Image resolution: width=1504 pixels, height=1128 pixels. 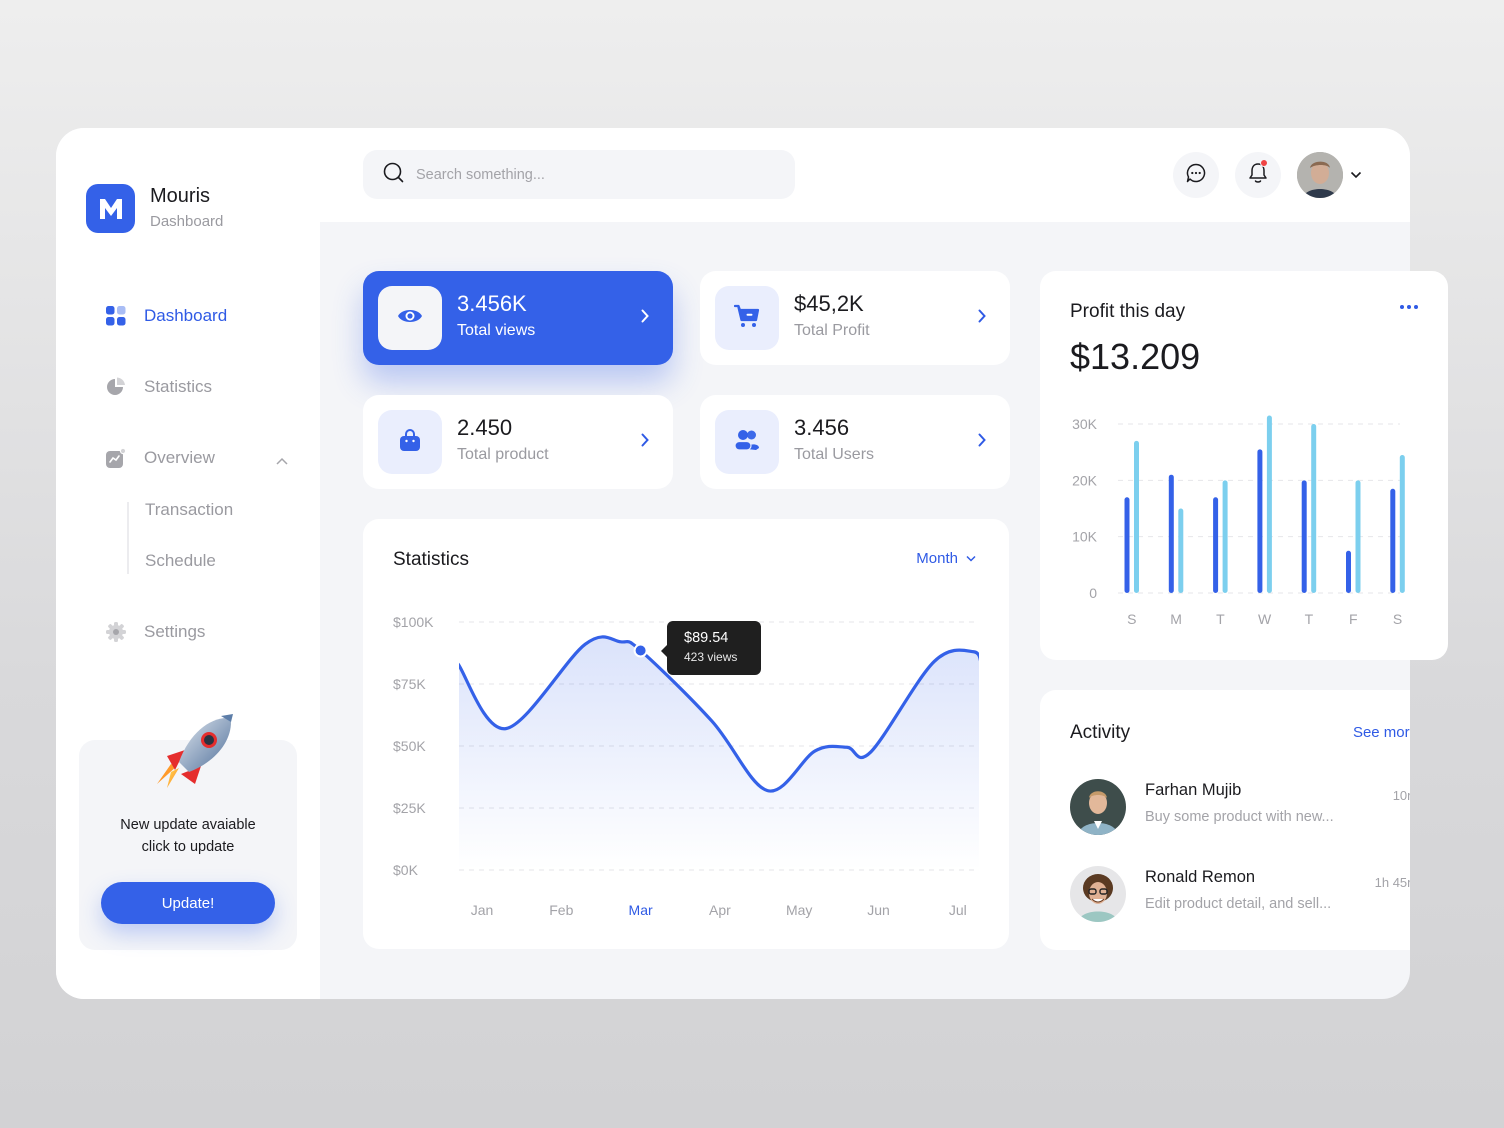 What do you see at coordinates (188, 847) in the screenshot?
I see `update-message-line2: click to update` at bounding box center [188, 847].